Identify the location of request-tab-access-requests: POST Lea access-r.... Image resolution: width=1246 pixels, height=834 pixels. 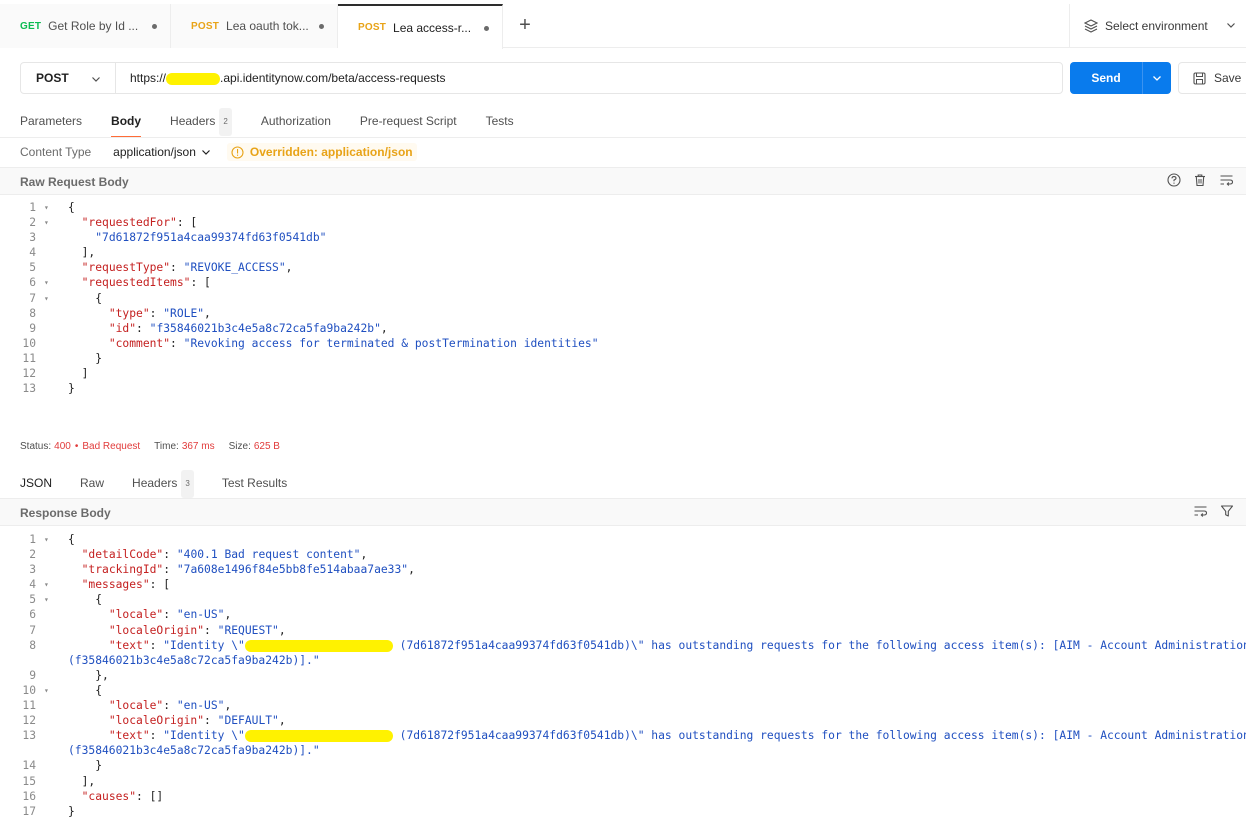
(420, 26).